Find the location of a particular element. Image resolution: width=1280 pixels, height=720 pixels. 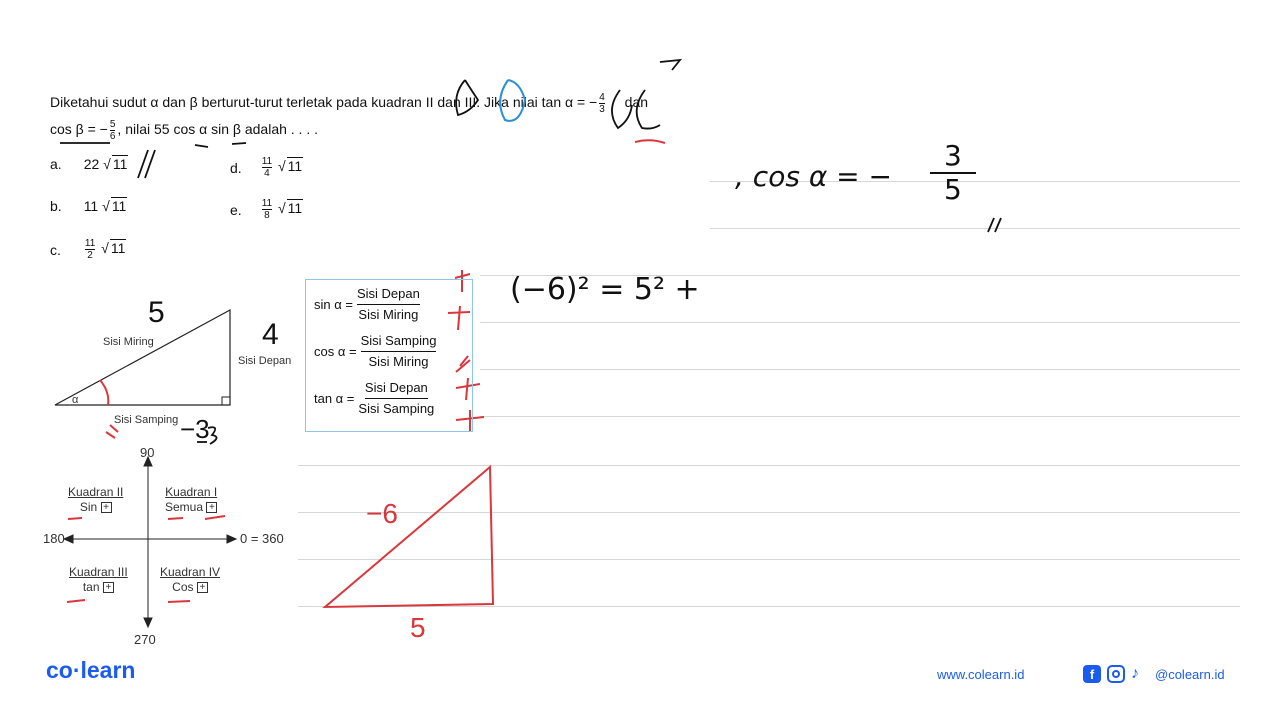

reference-triangle is located at coordinates (142, 357).